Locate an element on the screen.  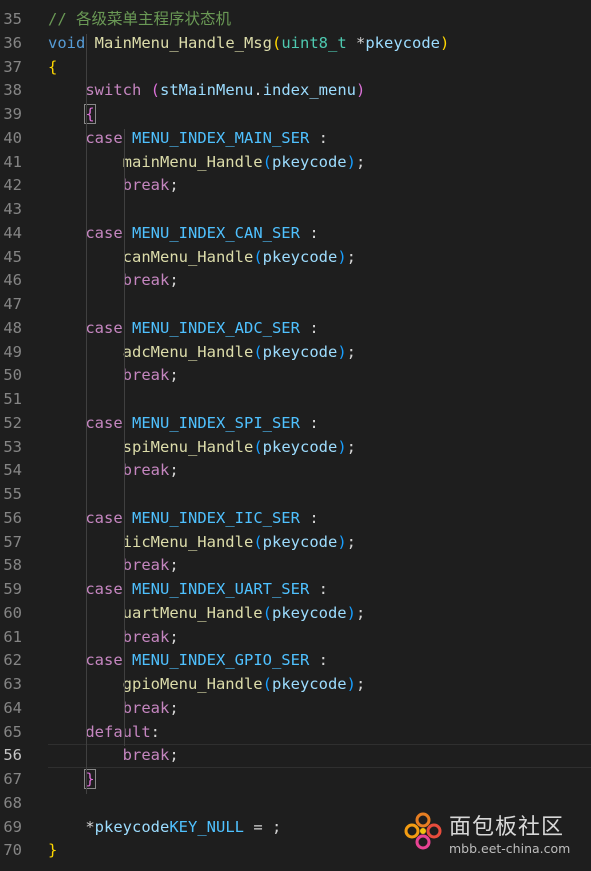
code-text: gpioMenu_Handle(pkeycode); is located at coordinates (207, 685).